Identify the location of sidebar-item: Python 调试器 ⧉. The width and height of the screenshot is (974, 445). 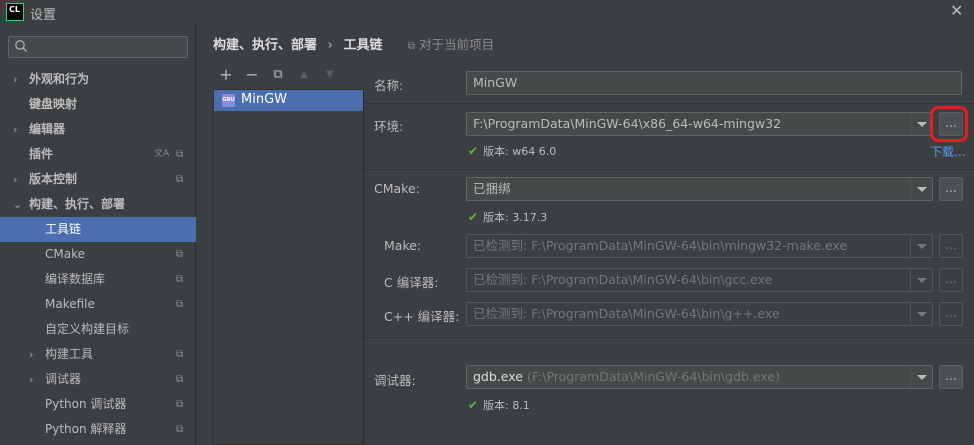
(98, 404).